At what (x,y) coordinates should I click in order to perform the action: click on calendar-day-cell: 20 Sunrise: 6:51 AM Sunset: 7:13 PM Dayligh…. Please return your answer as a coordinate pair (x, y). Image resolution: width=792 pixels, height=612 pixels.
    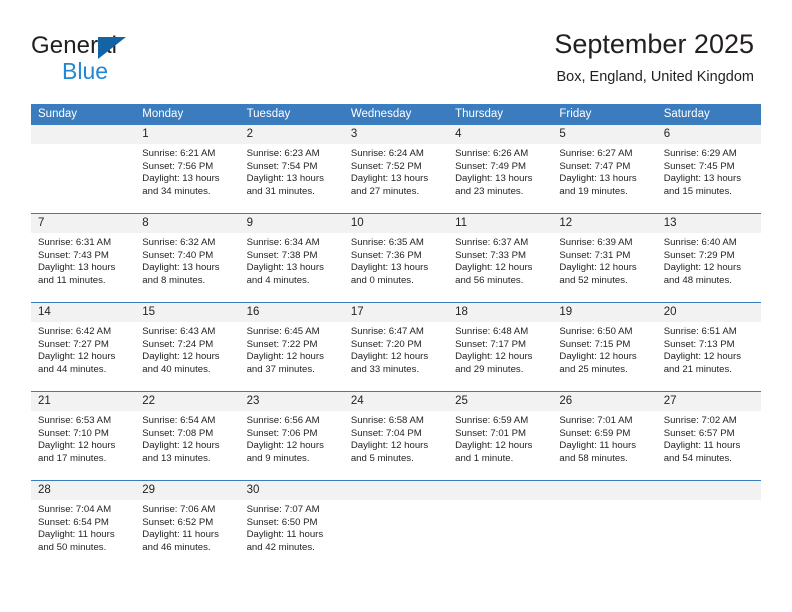
    Looking at the image, I should click on (708, 347).